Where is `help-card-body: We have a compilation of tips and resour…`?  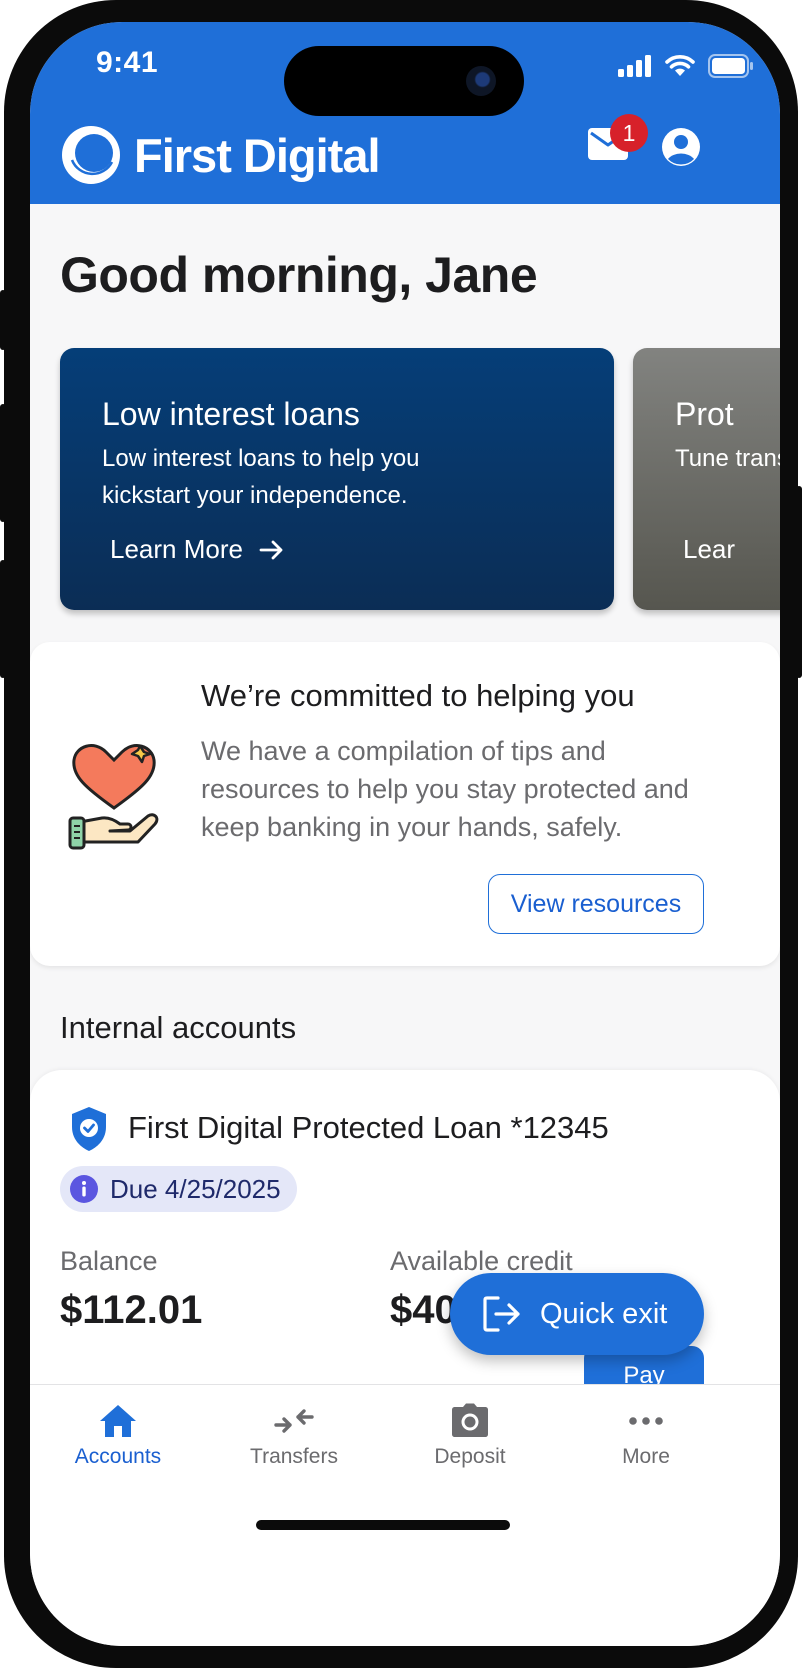 help-card-body: We have a compilation of tips and resour… is located at coordinates (445, 789).